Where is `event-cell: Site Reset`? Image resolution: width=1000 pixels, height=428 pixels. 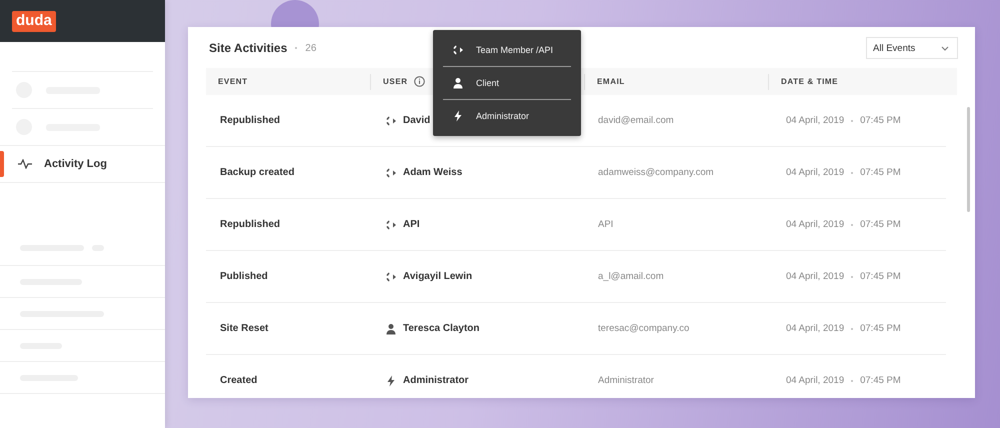
event-cell: Site Reset is located at coordinates (244, 328).